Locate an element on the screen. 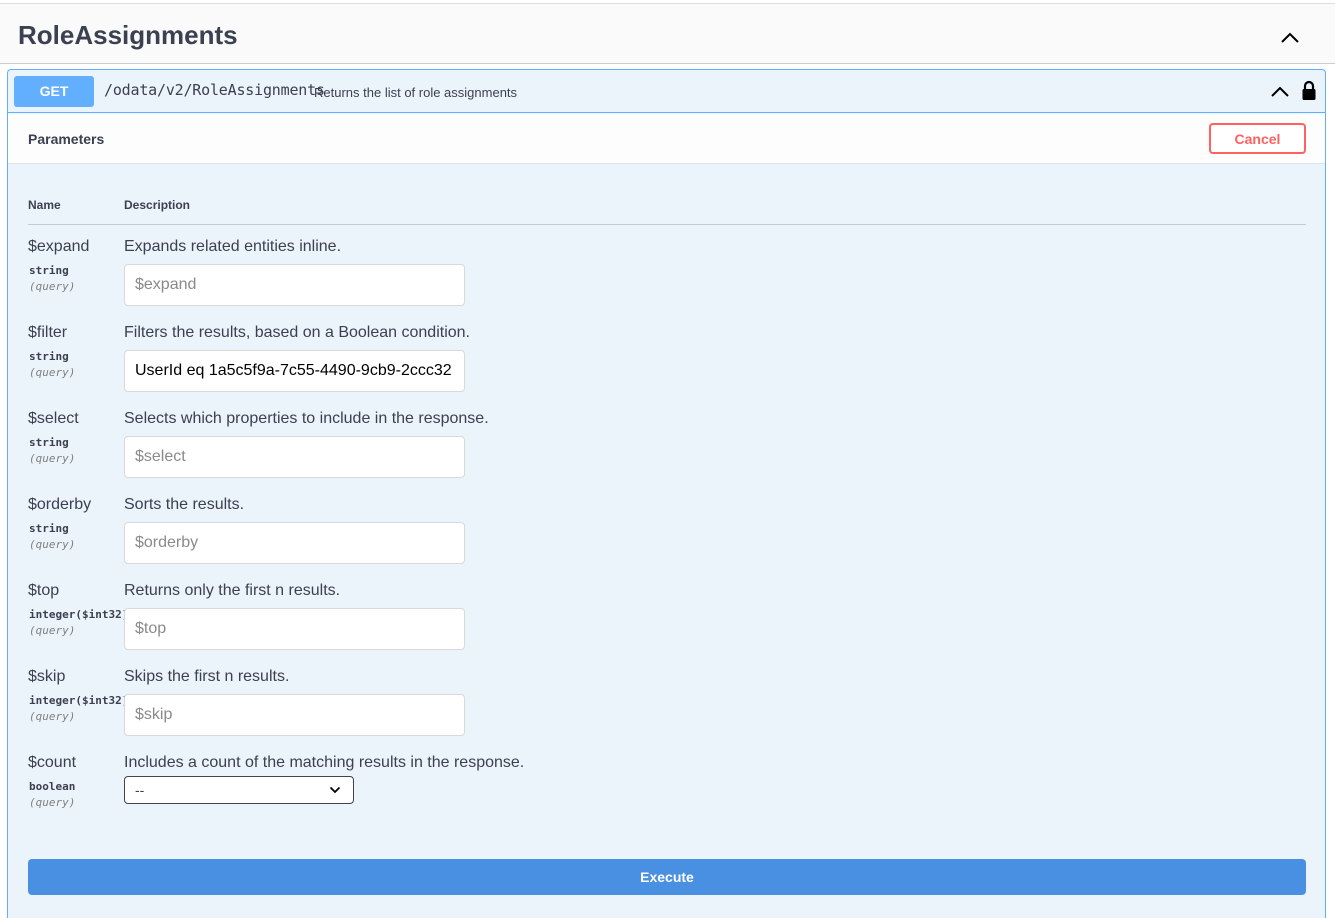 The width and height of the screenshot is (1335, 918). count-select: -- is located at coordinates (239, 790).